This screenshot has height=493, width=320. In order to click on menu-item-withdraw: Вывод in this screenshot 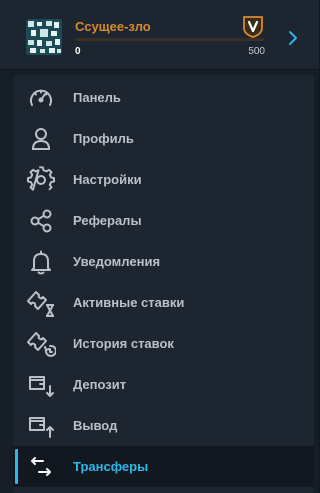, I will do `click(163, 425)`.